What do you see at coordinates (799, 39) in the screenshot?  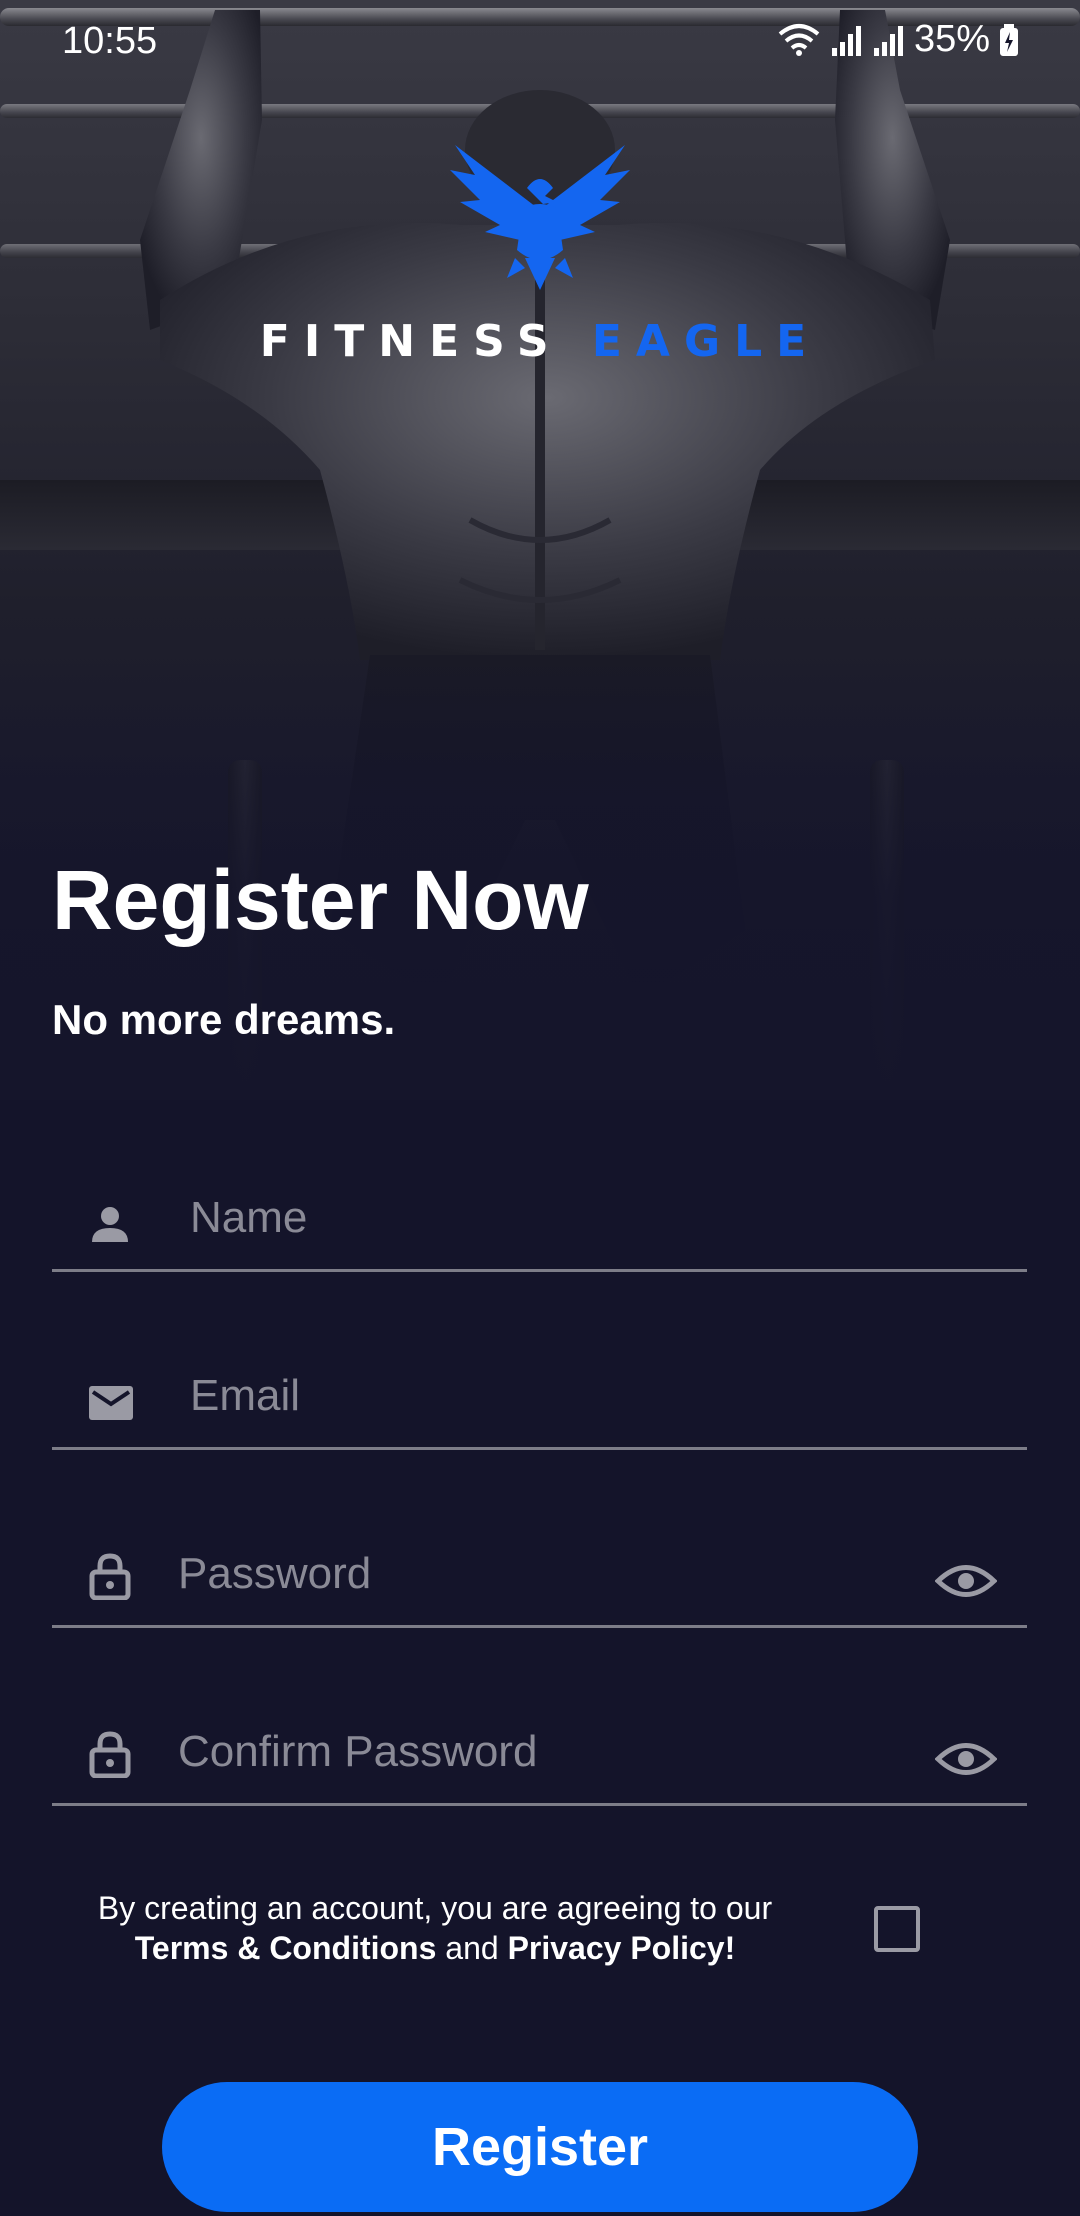 I see `wifi-icon` at bounding box center [799, 39].